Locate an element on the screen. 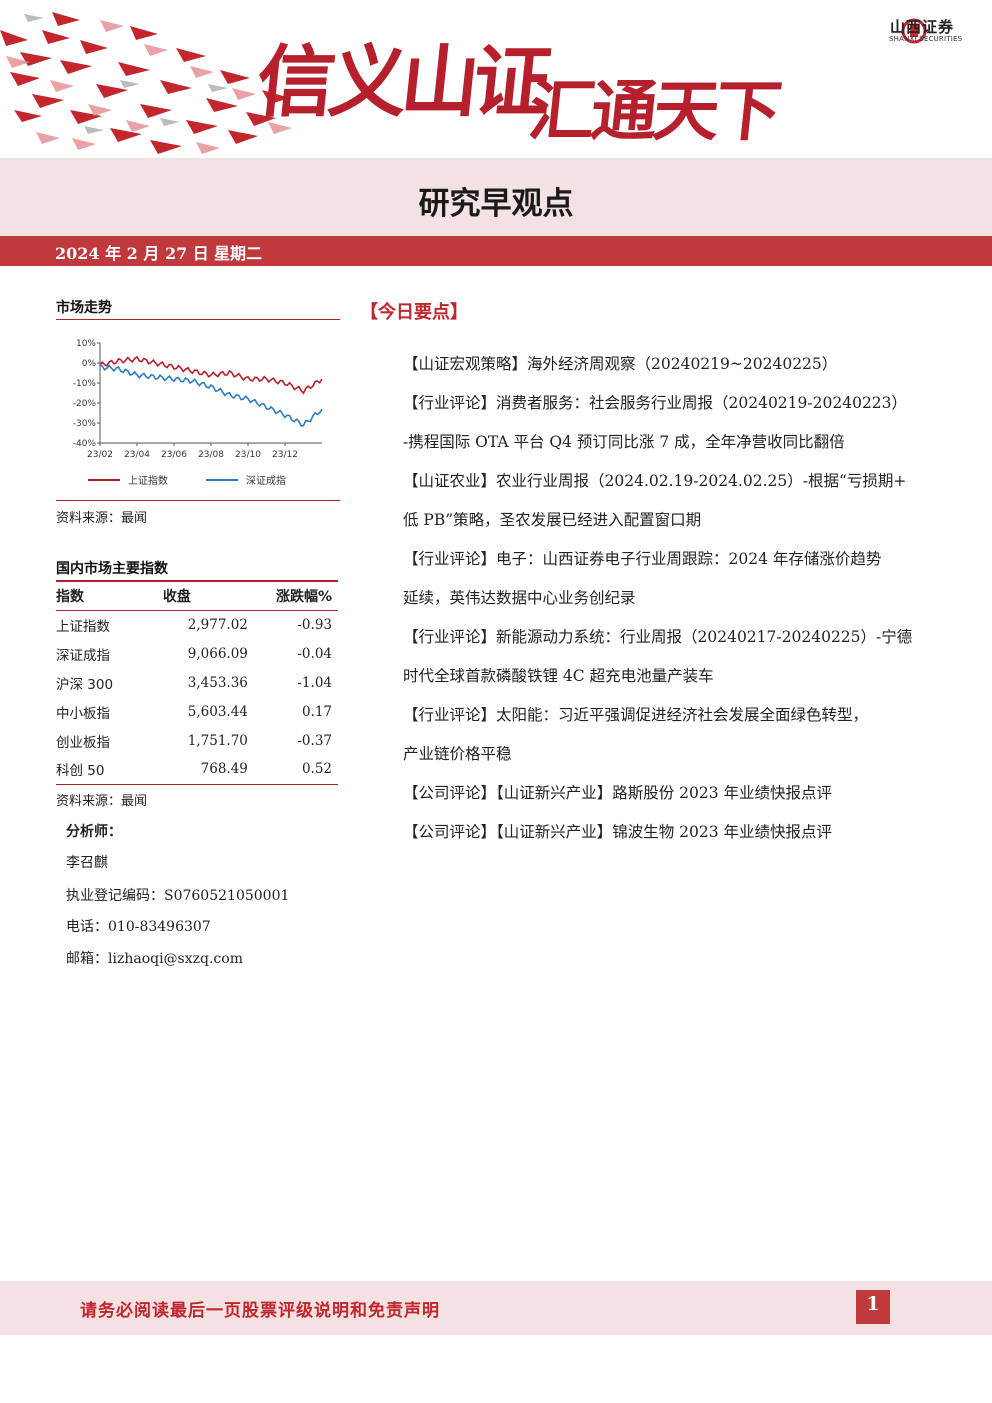  logo-text-en: SHANXI SECURITIES is located at coordinates (926, 39).